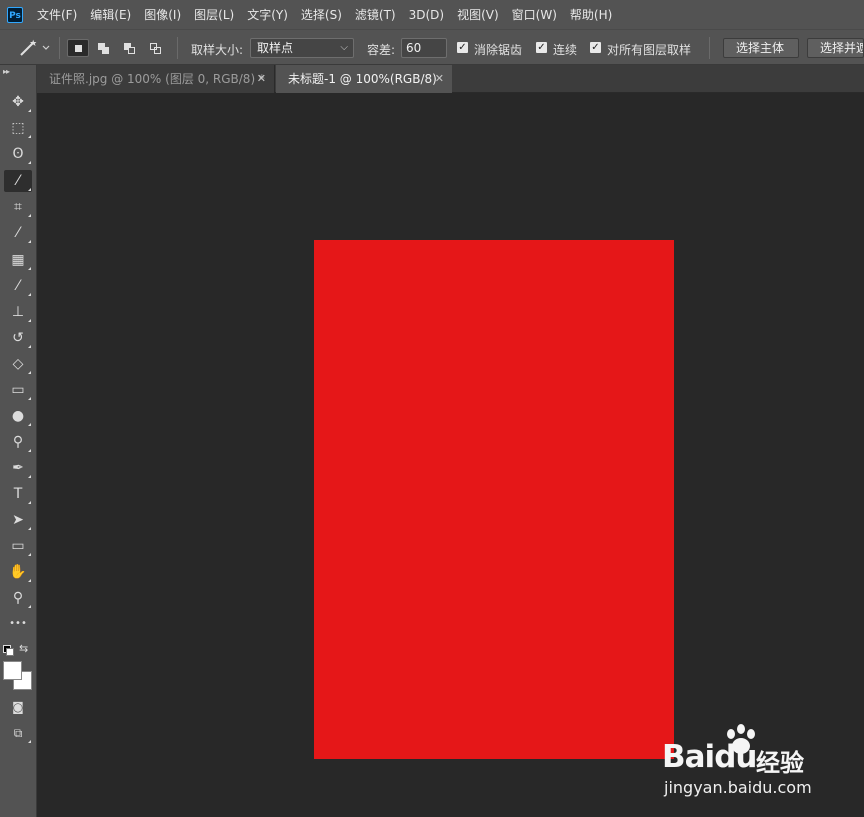 This screenshot has width=864, height=817. I want to click on select-subject-button: 选择主体, so click(761, 48).